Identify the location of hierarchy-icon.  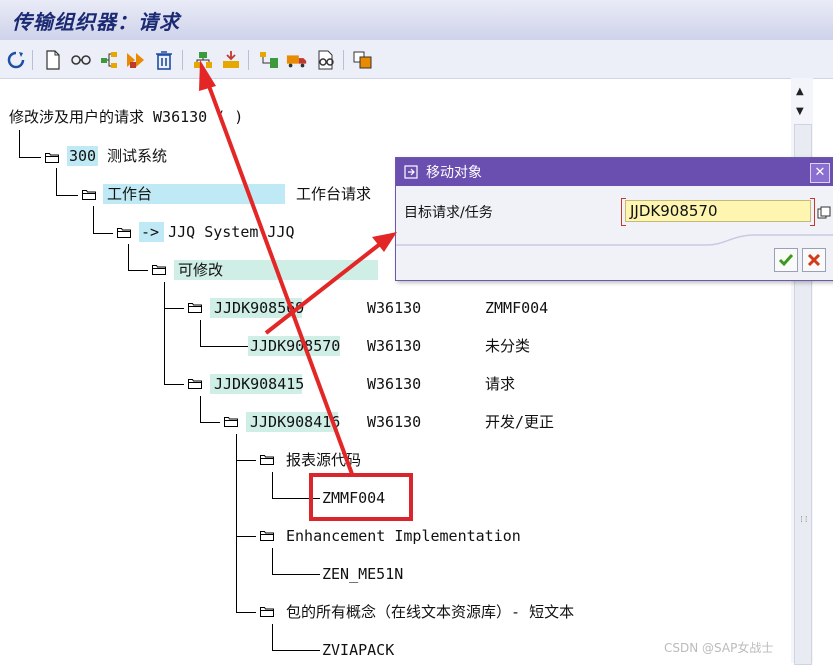
(109, 60).